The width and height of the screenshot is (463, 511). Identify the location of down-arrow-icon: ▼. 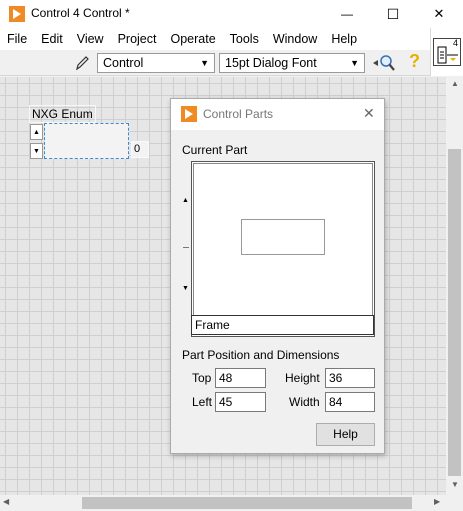
(36, 151).